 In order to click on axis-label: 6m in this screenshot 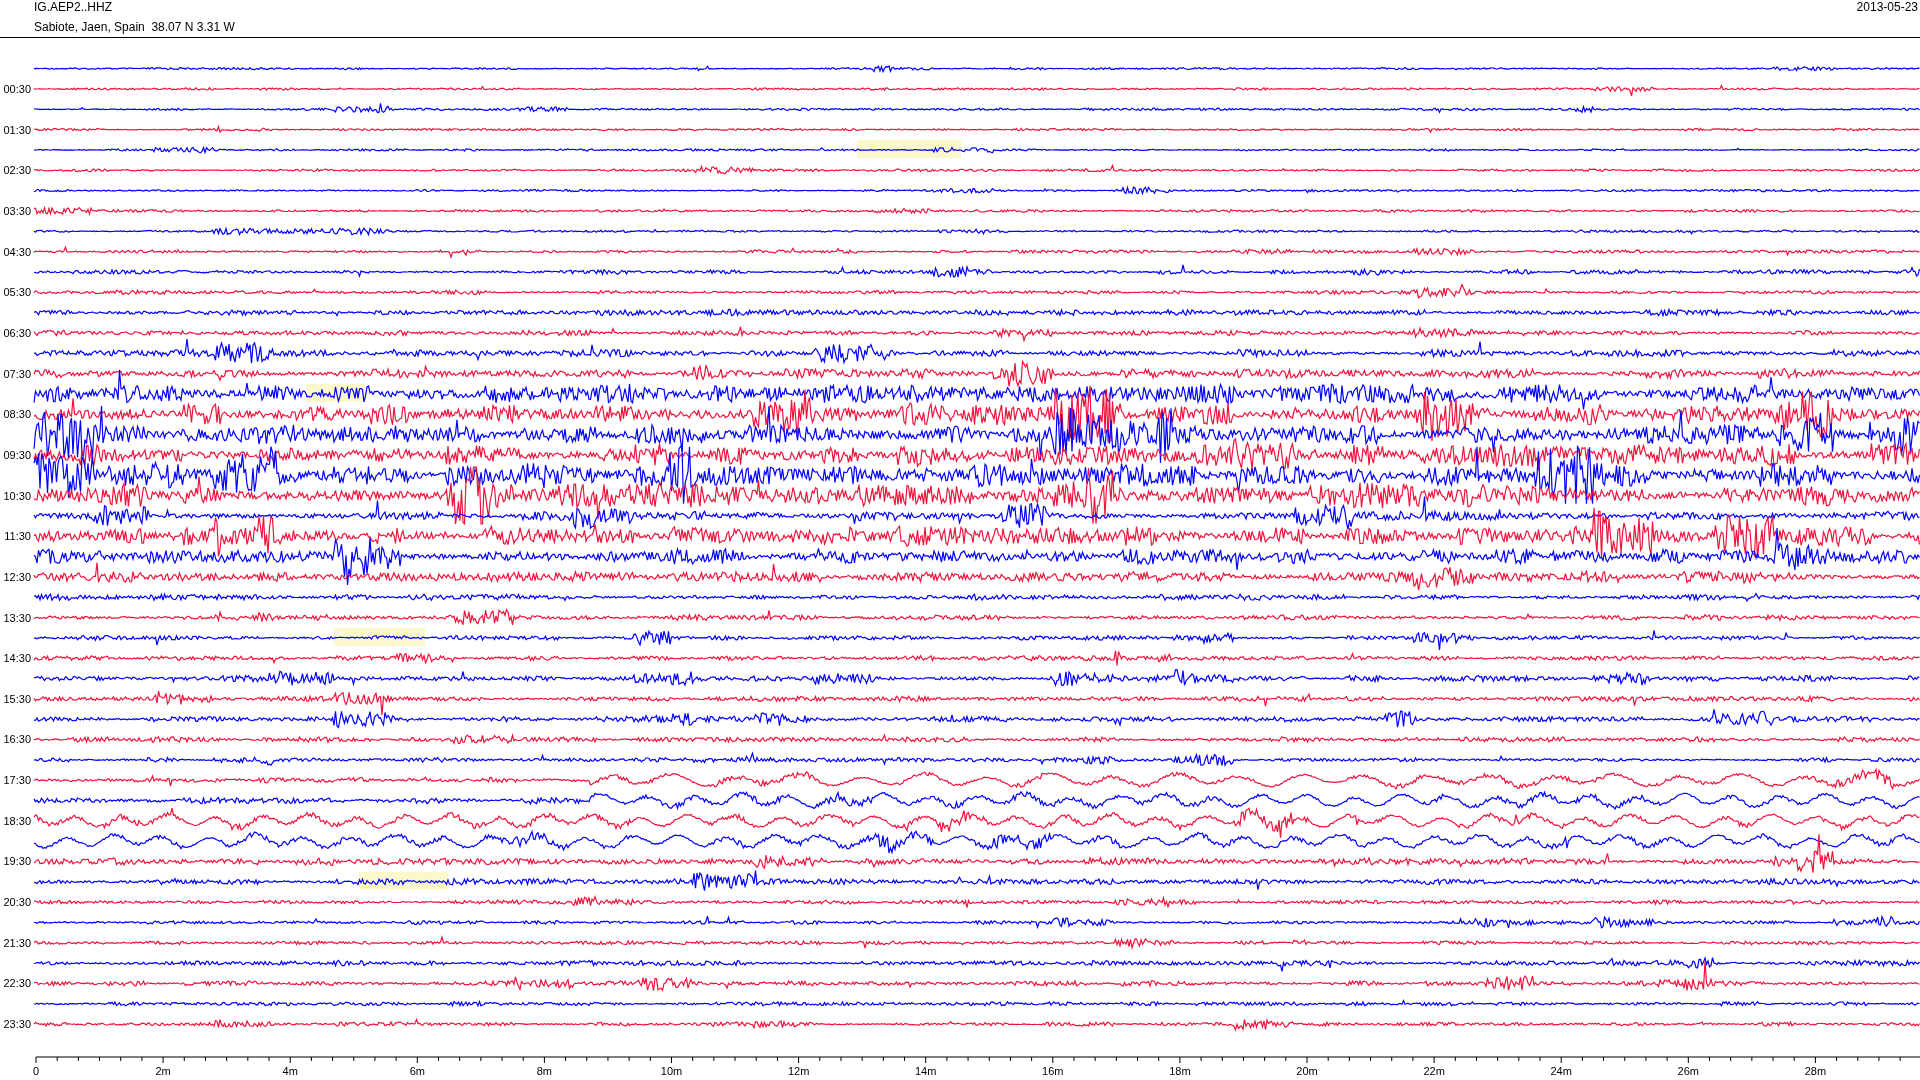, I will do `click(417, 1071)`.